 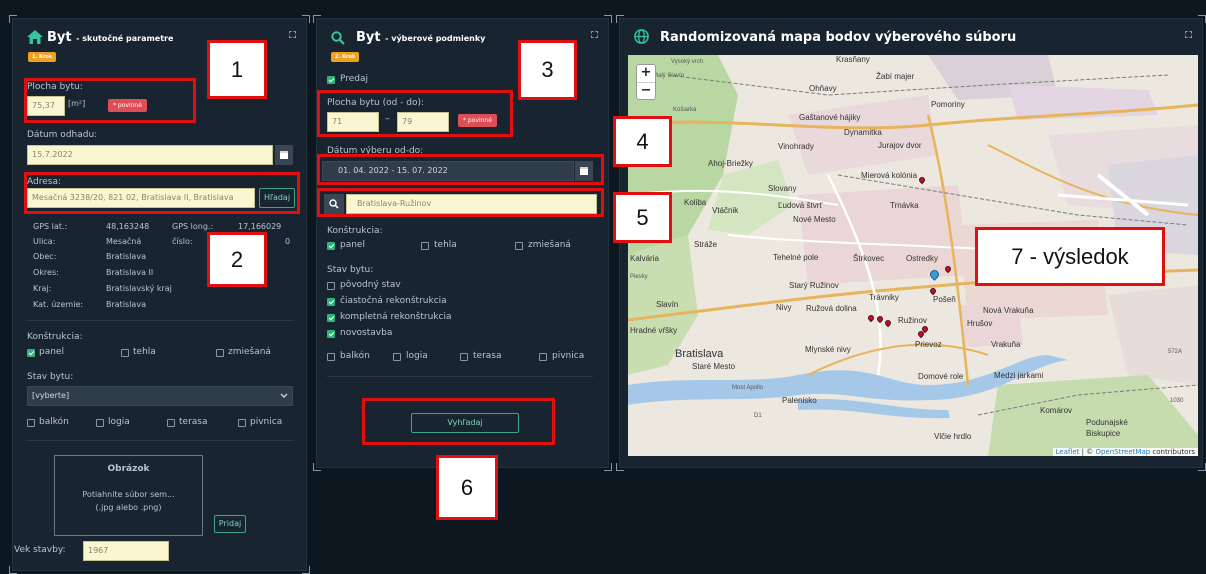 I want to click on map-label: Starý Ružinov, so click(x=814, y=285).